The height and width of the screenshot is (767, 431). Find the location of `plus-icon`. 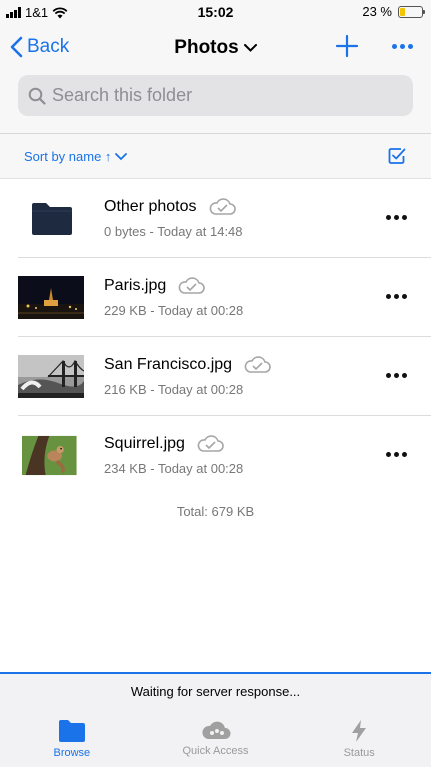

plus-icon is located at coordinates (347, 46).